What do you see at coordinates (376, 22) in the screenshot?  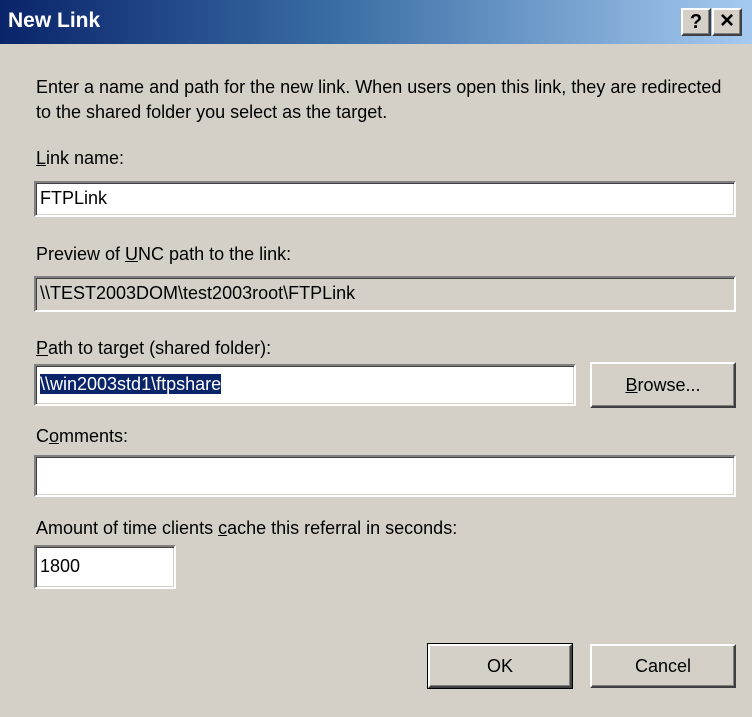 I see `title-bar: New Link ? ×` at bounding box center [376, 22].